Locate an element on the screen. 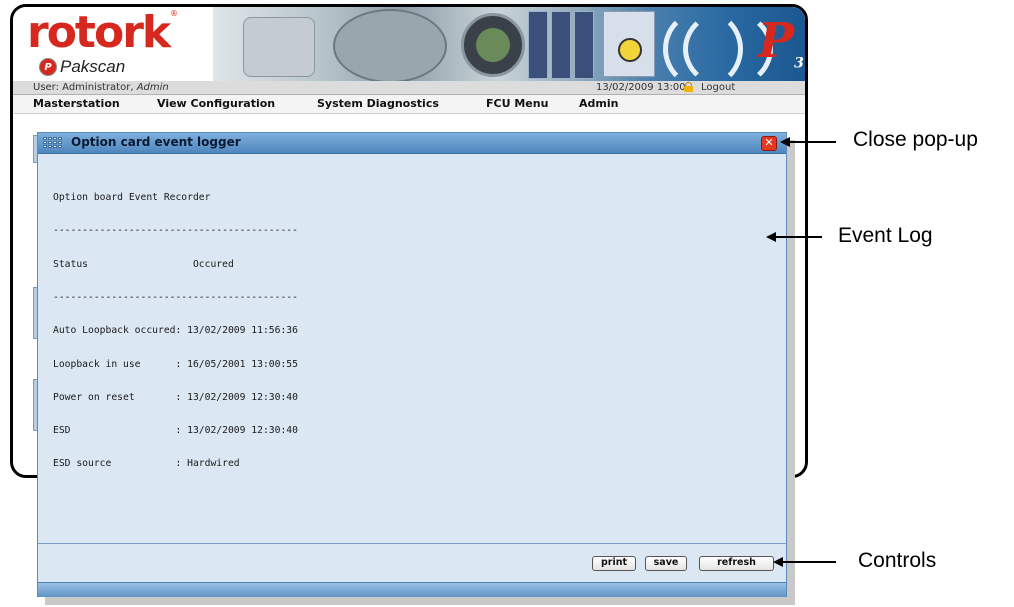 This screenshot has height=607, width=1014. user-info: User: Administrator, Admin is located at coordinates (101, 87).